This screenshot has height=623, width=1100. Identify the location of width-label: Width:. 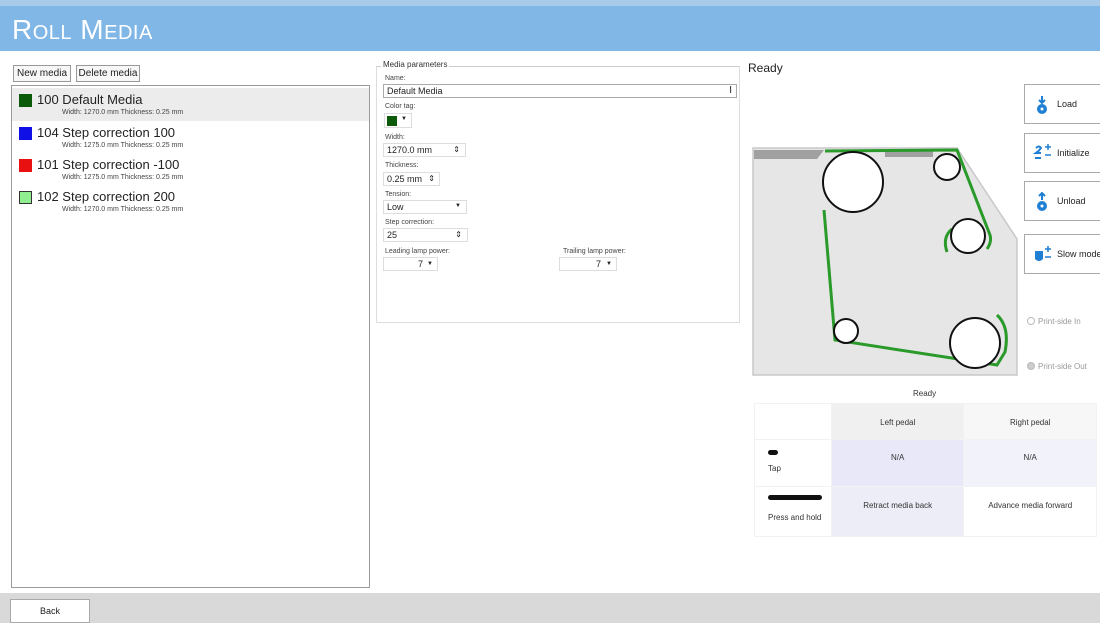
(395, 137).